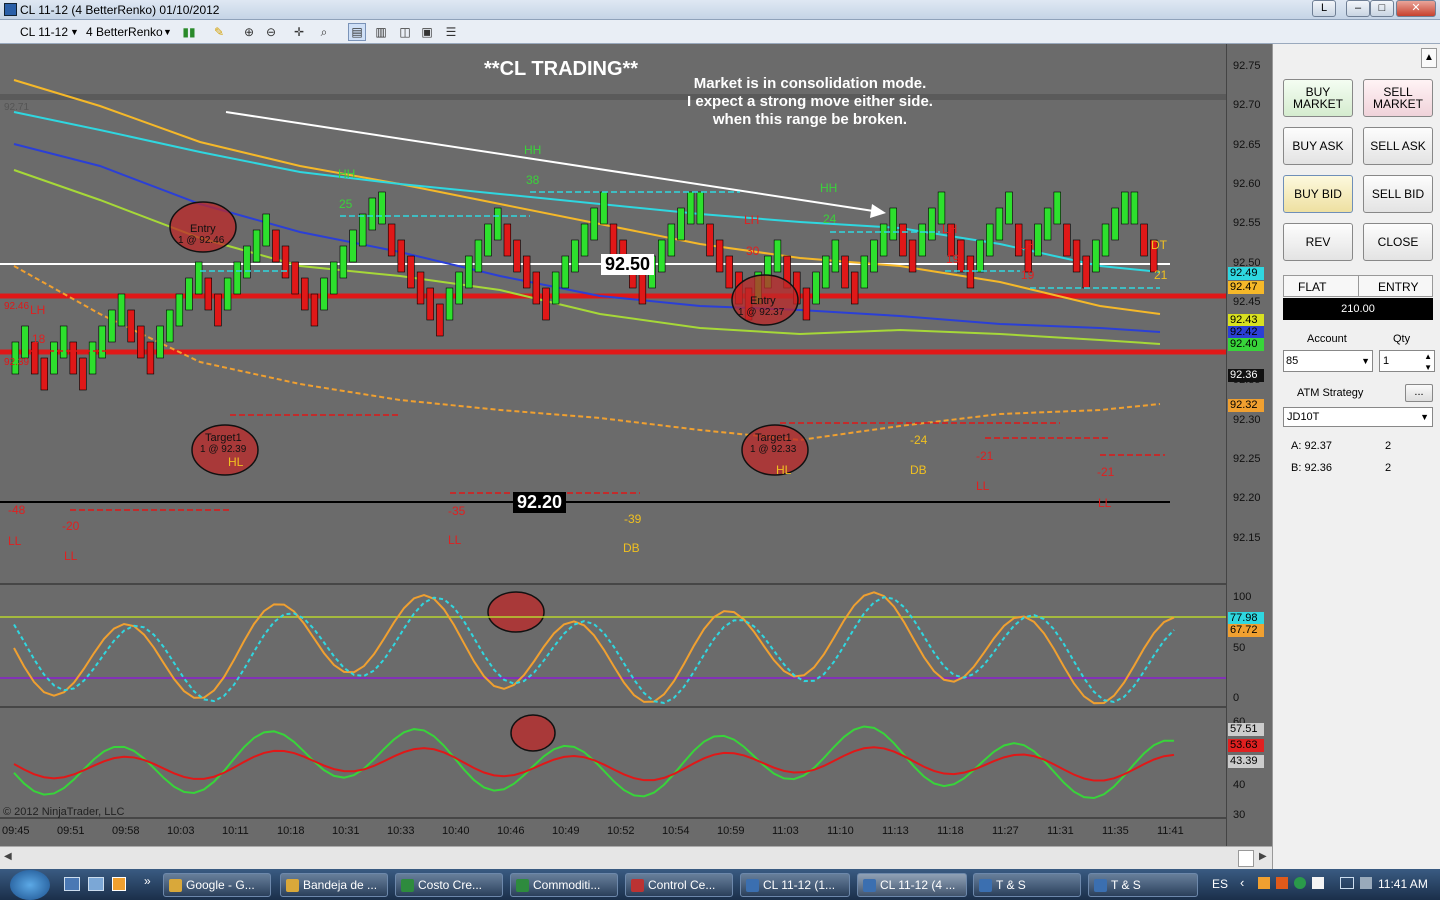 This screenshot has height=900, width=1440. Describe the element at coordinates (1324, 8) in the screenshot. I see `language-button: L` at that location.